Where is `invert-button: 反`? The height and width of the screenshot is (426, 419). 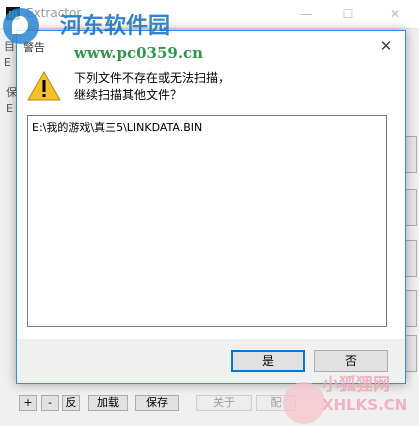 invert-button: 反 is located at coordinates (71, 403).